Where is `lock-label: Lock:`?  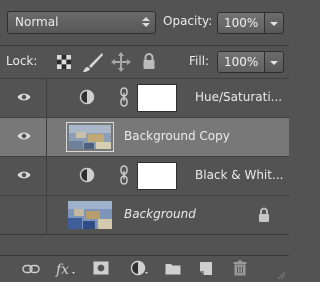 lock-label: Lock: is located at coordinates (22, 61).